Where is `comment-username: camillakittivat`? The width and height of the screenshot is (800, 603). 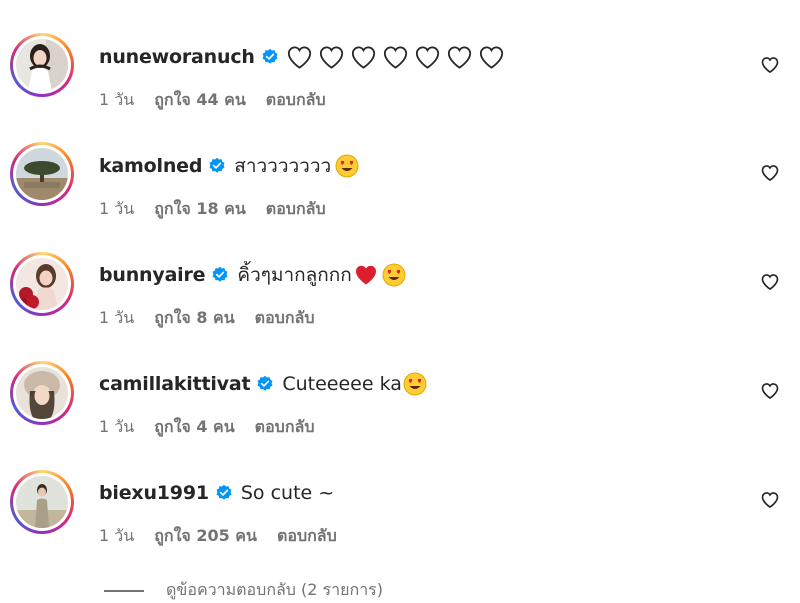 comment-username: camillakittivat is located at coordinates (175, 384).